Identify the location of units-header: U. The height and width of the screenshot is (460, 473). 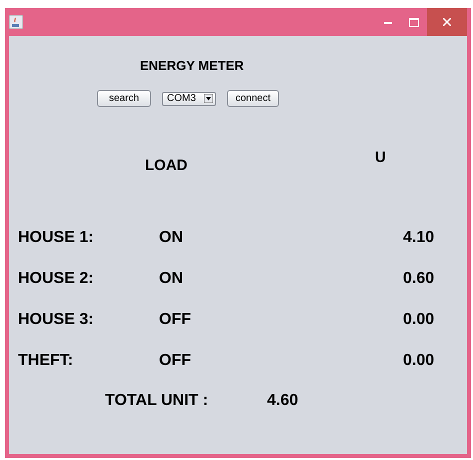
(380, 158).